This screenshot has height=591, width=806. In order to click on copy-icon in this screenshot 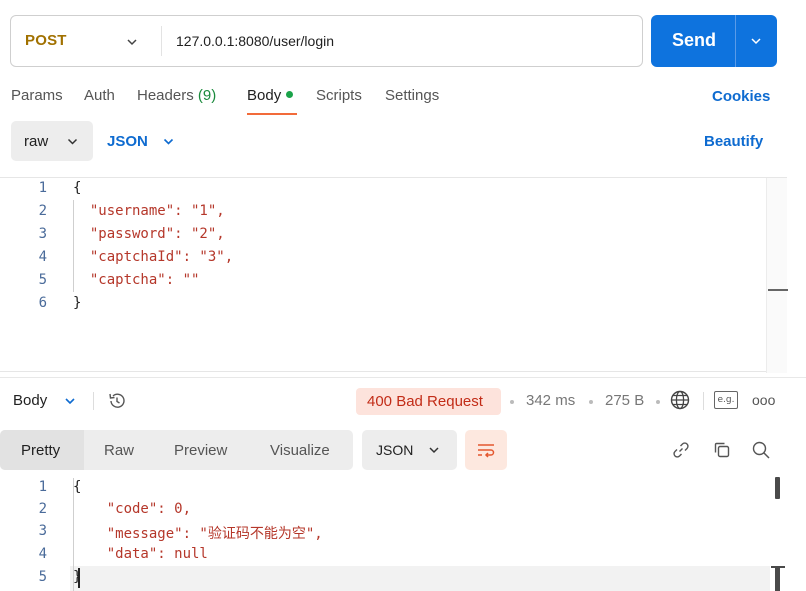, I will do `click(722, 450)`.